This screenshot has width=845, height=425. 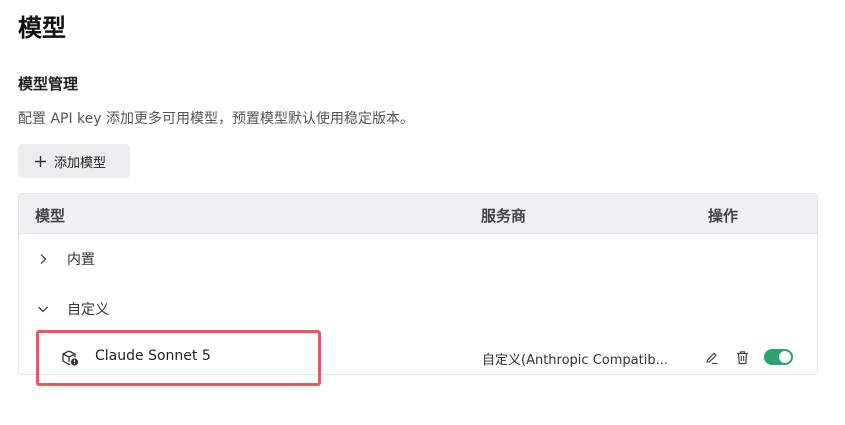 I want to click on edit-icon, so click(x=712, y=358).